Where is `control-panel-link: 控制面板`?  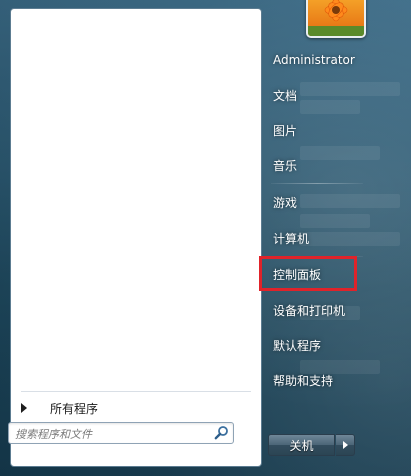 control-panel-link: 控制面板 is located at coordinates (316, 274).